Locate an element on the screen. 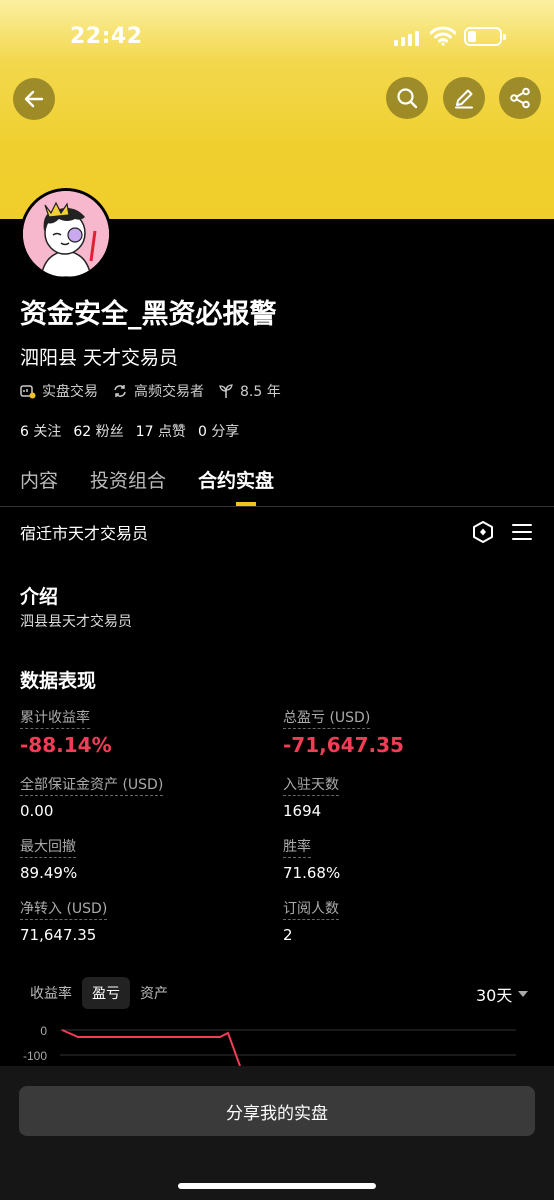 Image resolution: width=554 pixels, height=1200 pixels. intro-text: 泗县县天才交易员 is located at coordinates (76, 622).